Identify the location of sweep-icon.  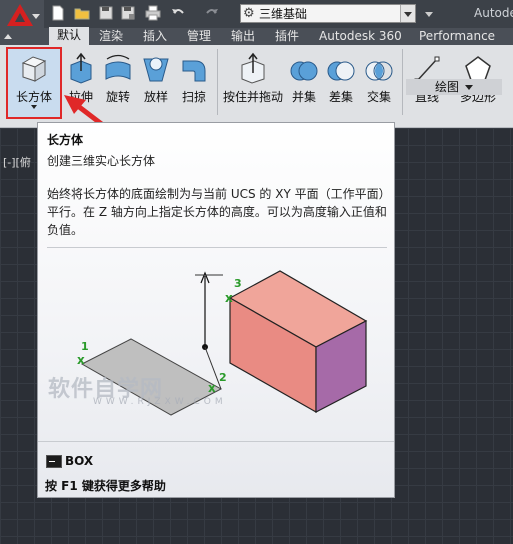
(194, 71).